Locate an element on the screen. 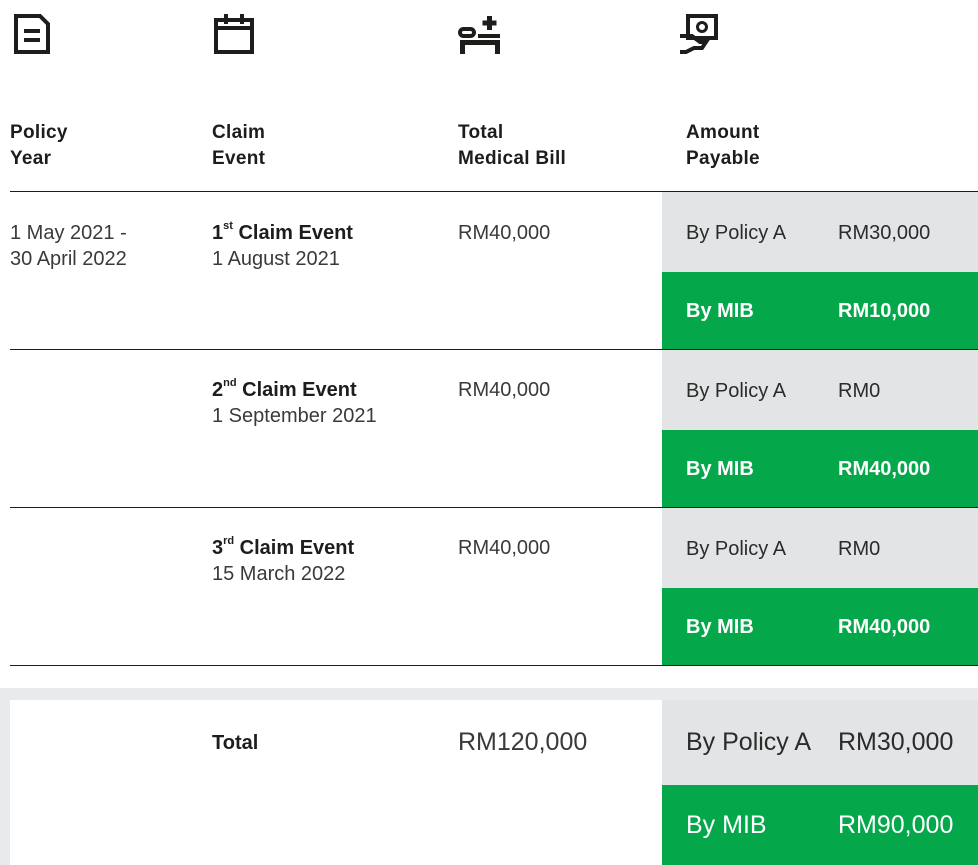 Image resolution: width=978 pixels, height=865 pixels. row3-mib-cell: By MIB RM40,000 is located at coordinates (820, 626).